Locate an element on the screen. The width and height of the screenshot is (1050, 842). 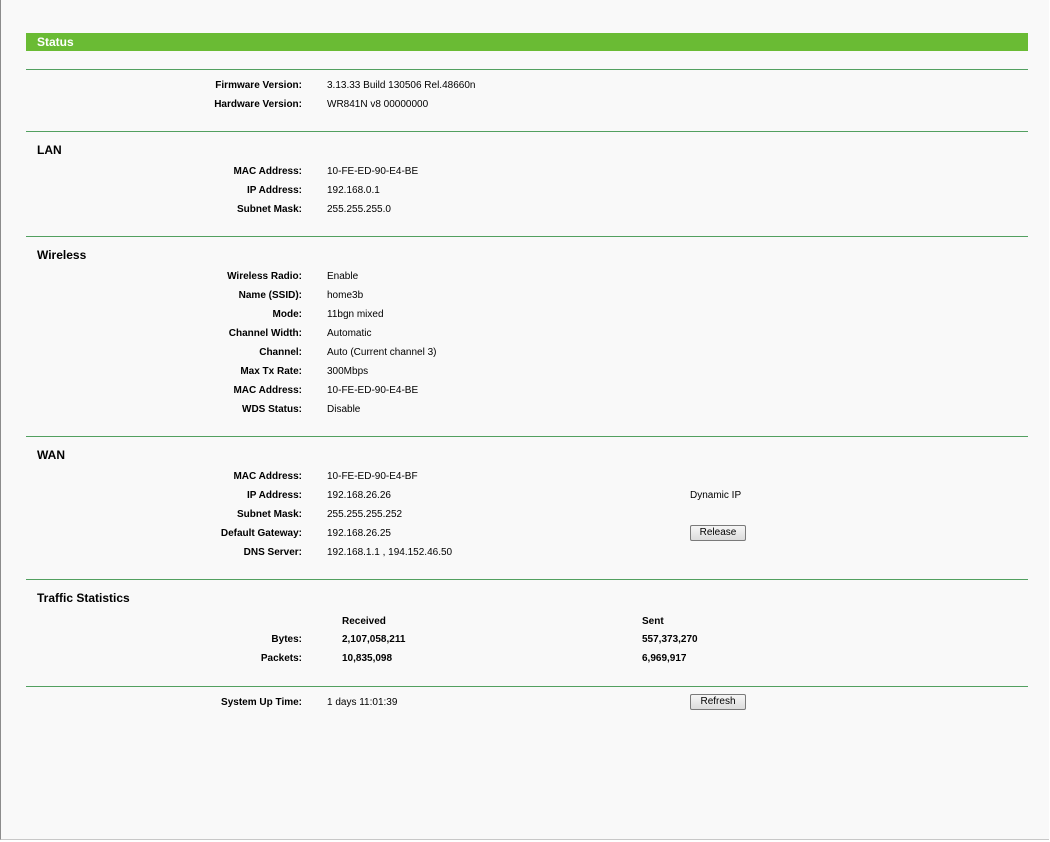
traffic-packets-label: Packets: is located at coordinates (281, 658).